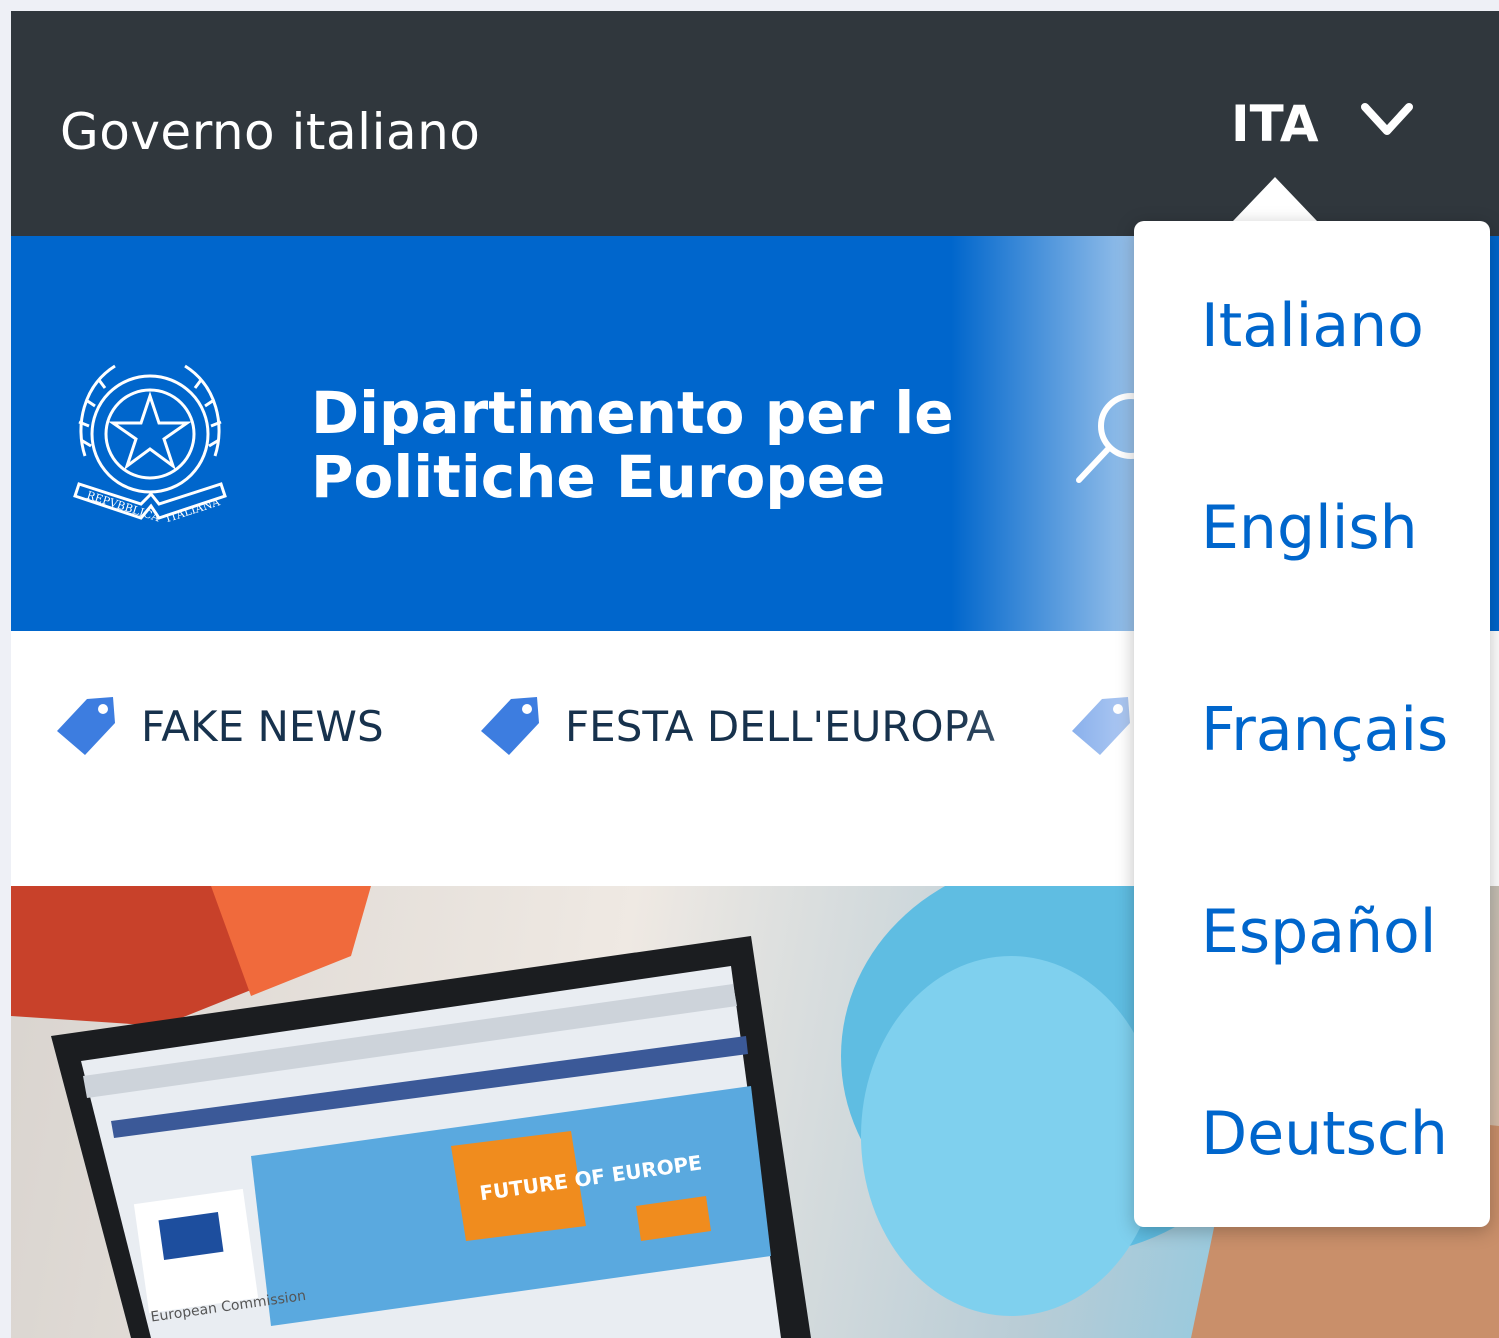 Image resolution: width=1499 pixels, height=1338 pixels. I want to click on tag-label: FESTA DELL'EUROPA, so click(780, 726).